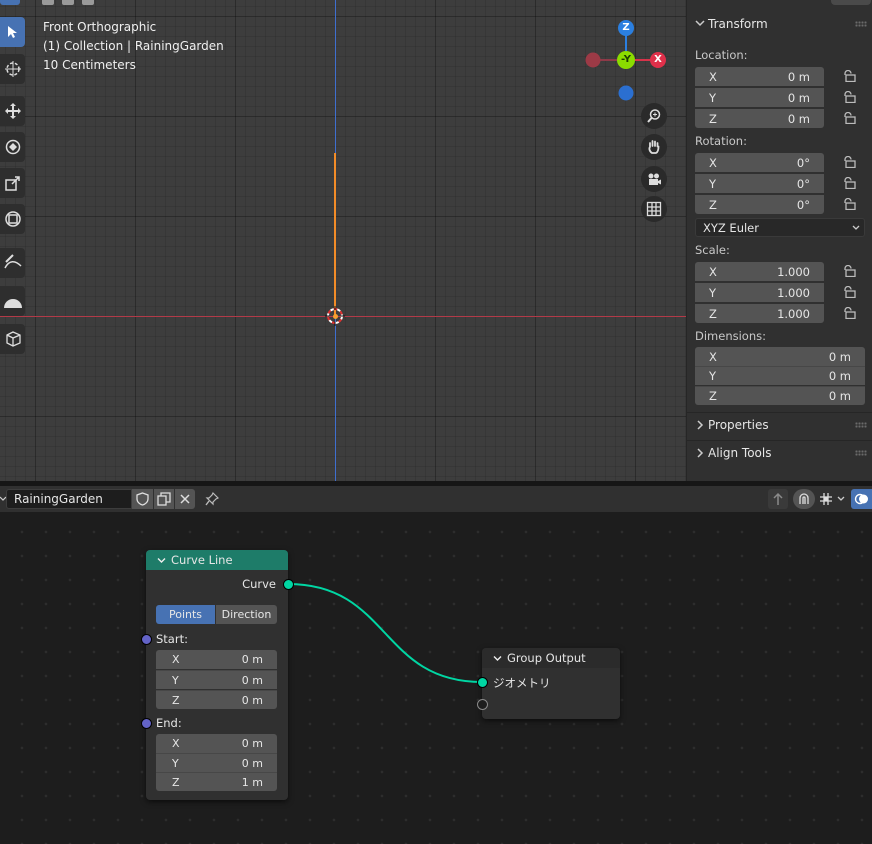 This screenshot has height=844, width=872. I want to click on move-tool-button, so click(12, 111).